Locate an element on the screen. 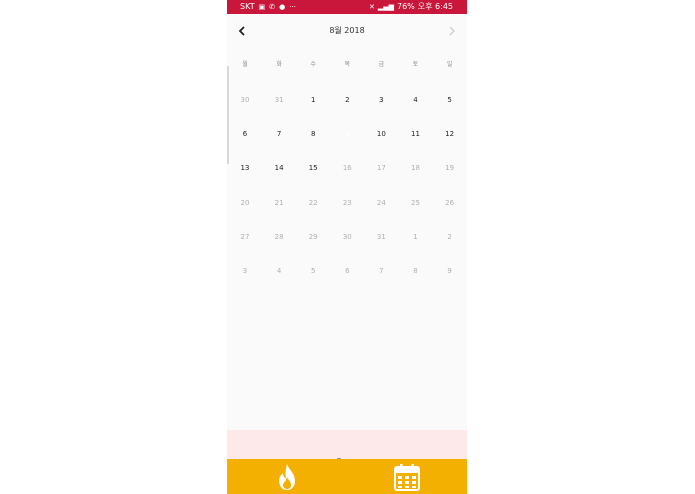  day-cell: 15 is located at coordinates (313, 168).